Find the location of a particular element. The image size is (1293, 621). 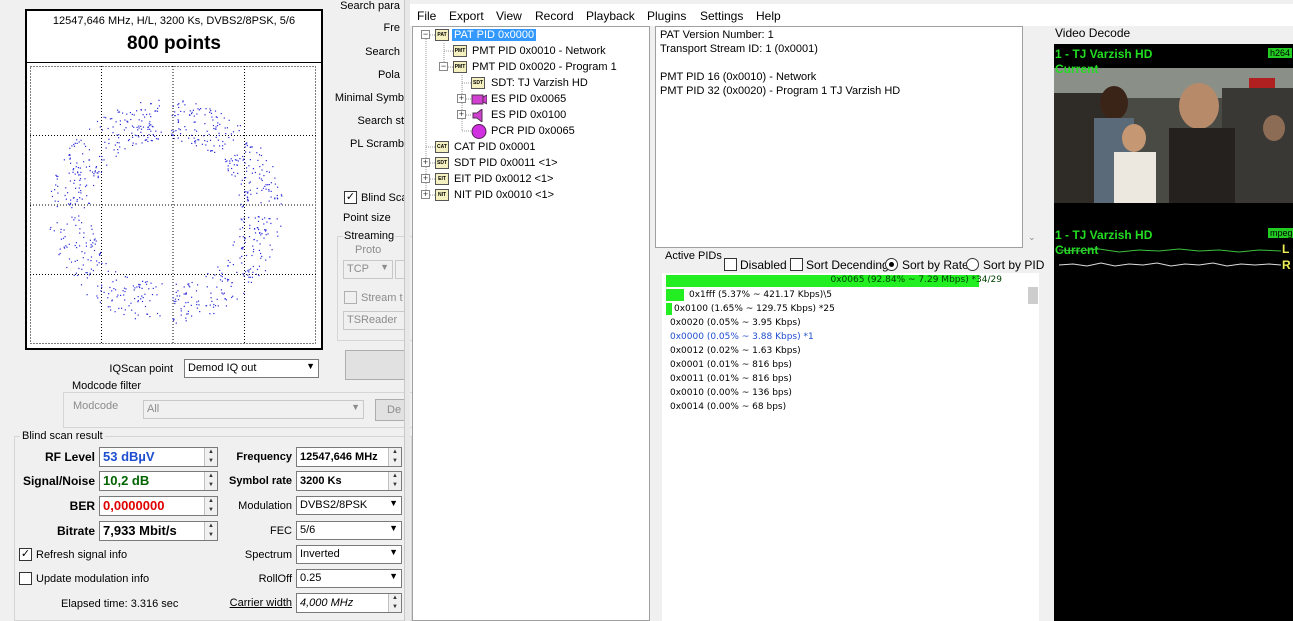

audio-codec-badge: mpeg is located at coordinates (1280, 233).